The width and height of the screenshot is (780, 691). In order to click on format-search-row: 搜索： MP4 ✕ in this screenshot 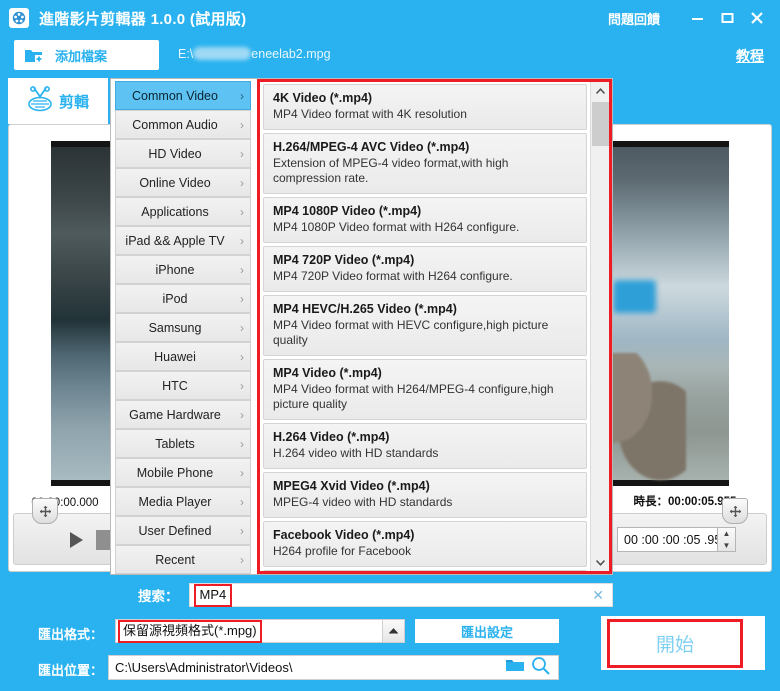, I will do `click(361, 595)`.